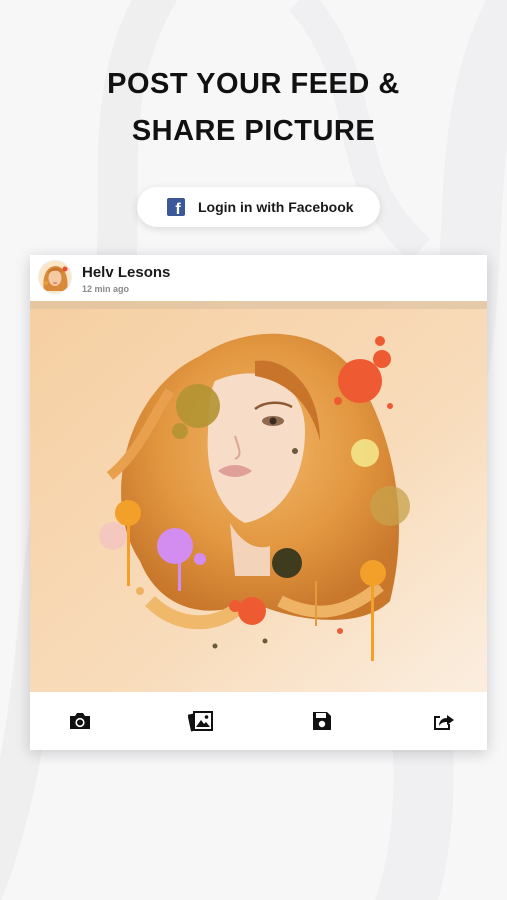 This screenshot has width=507, height=900. I want to click on camera-button, so click(80, 721).